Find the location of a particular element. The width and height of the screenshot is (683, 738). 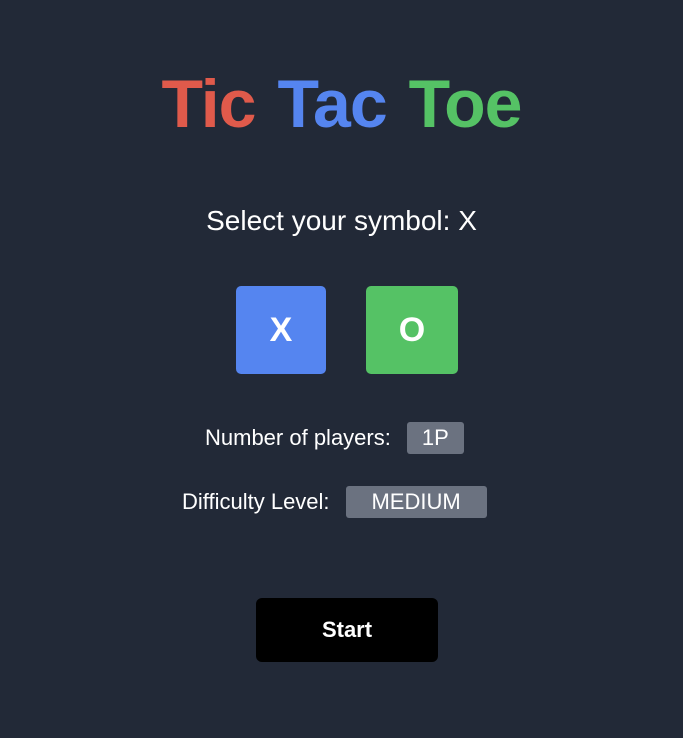

difficulty-row: Difficulty Level: MEDIUM is located at coordinates (334, 502).